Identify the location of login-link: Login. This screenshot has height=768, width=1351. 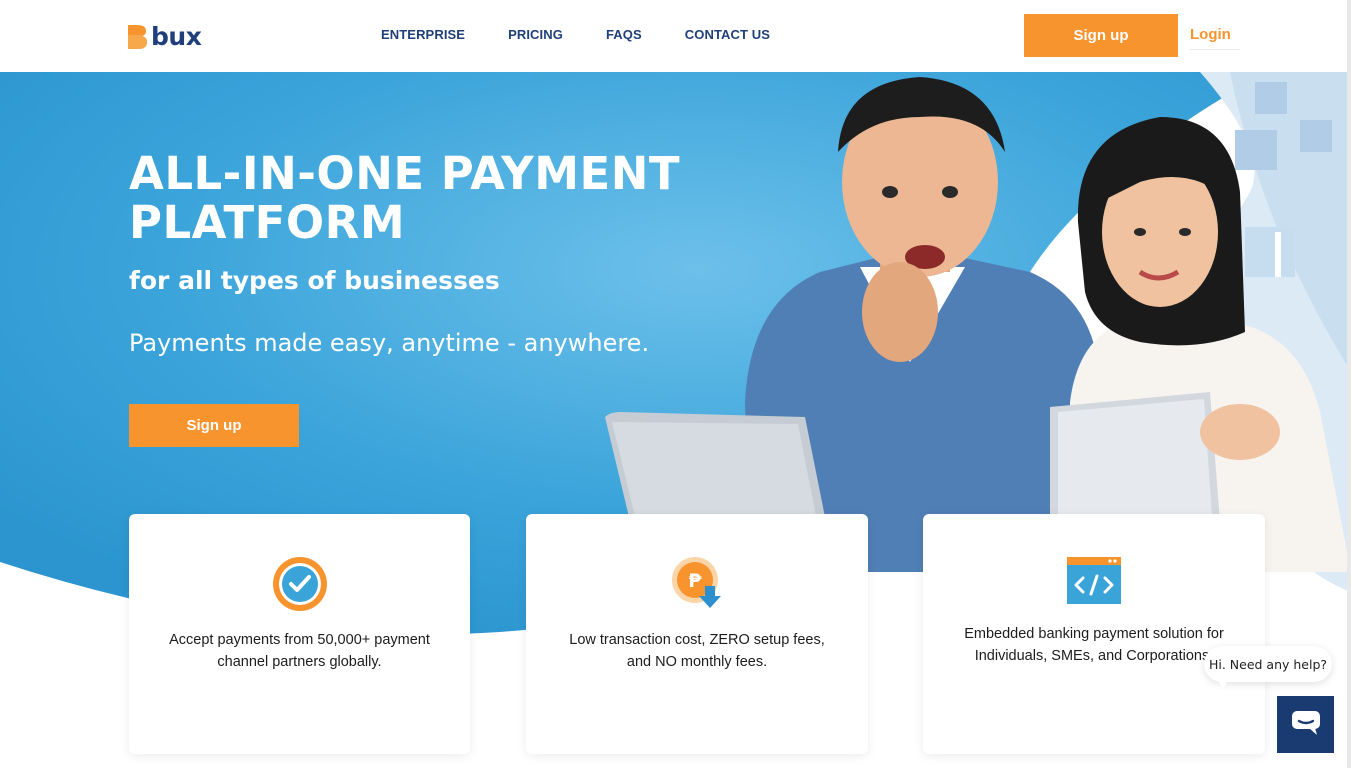
(1215, 38).